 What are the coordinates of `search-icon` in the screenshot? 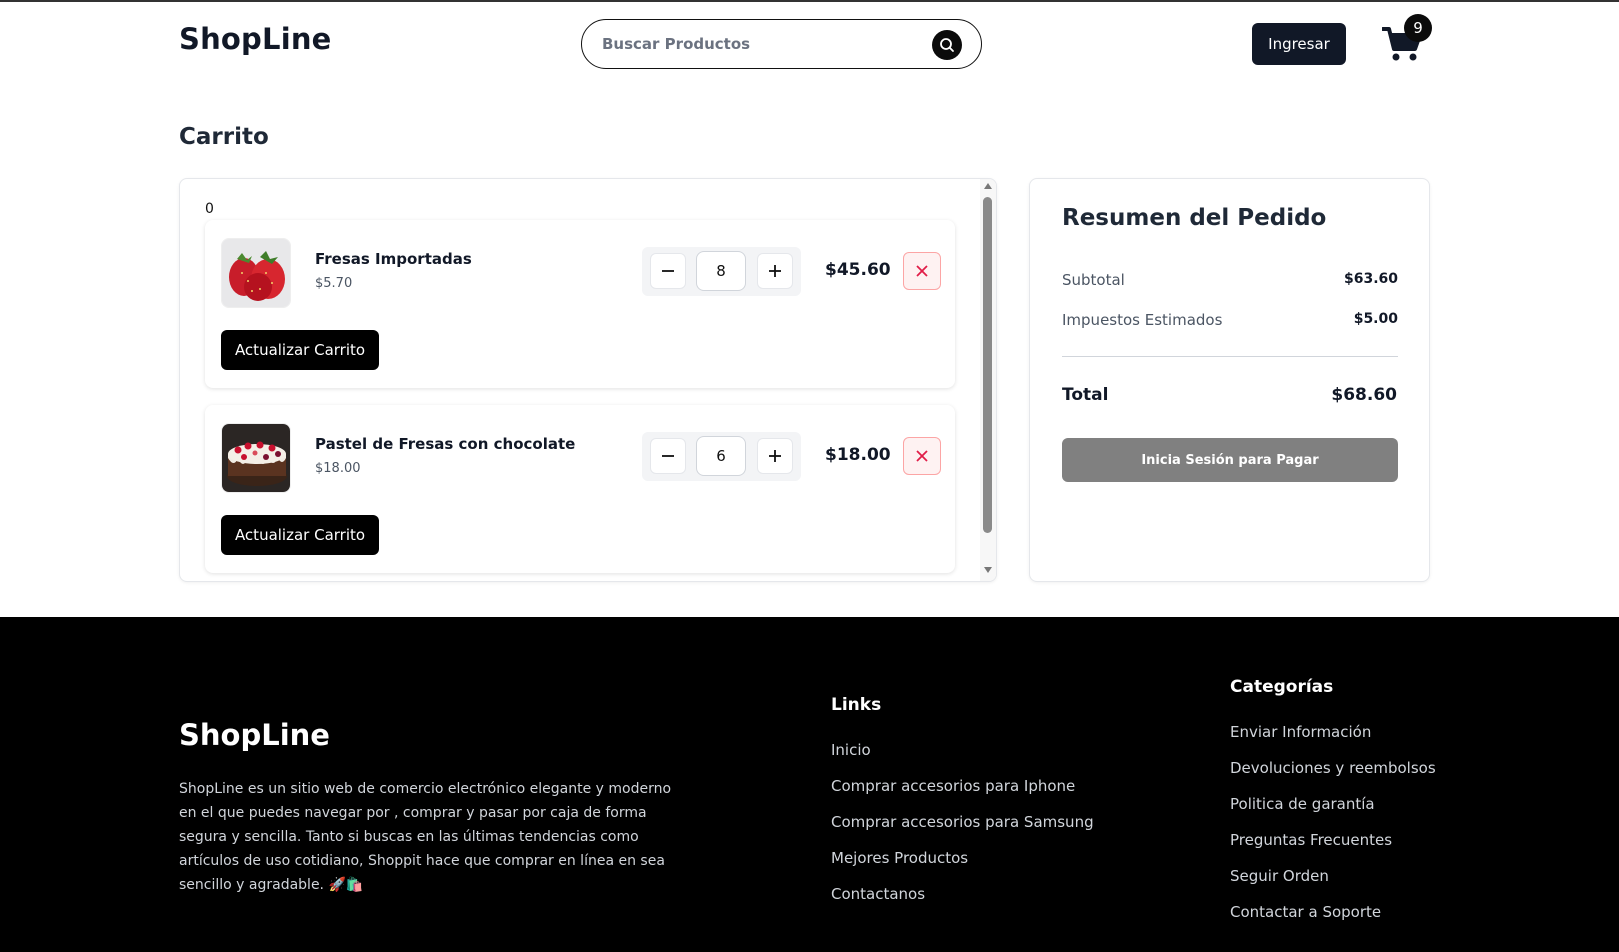 It's located at (947, 45).